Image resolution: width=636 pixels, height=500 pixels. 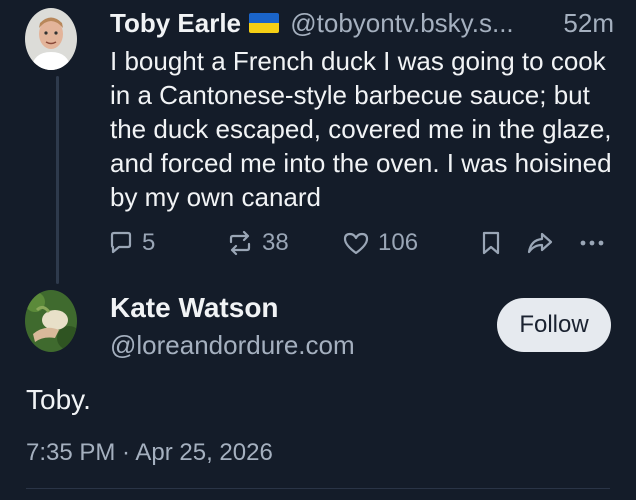 I want to click on share-button, so click(x=540, y=243).